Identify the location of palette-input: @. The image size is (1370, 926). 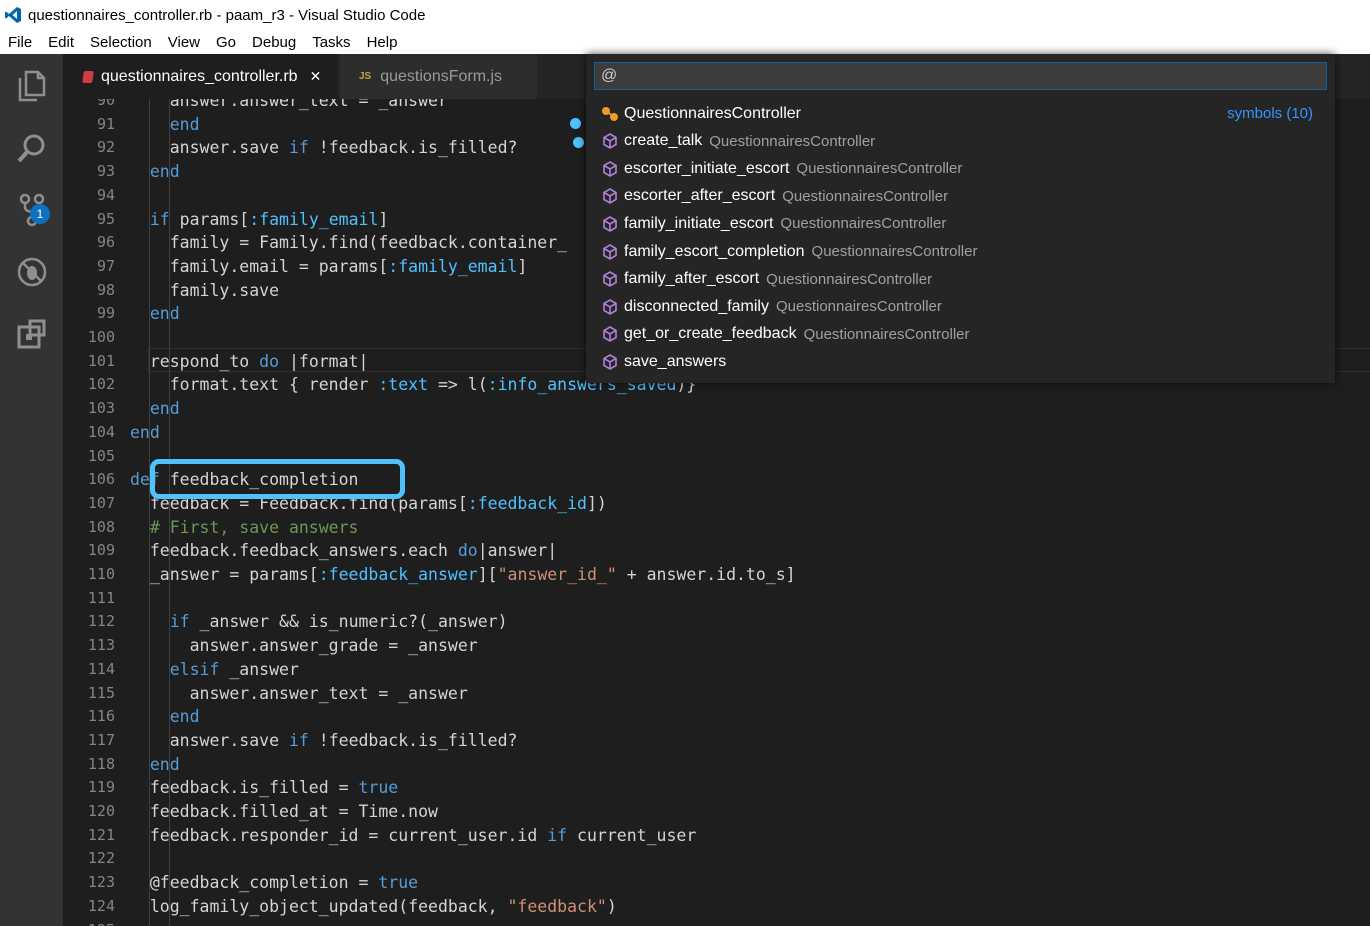
(960, 76).